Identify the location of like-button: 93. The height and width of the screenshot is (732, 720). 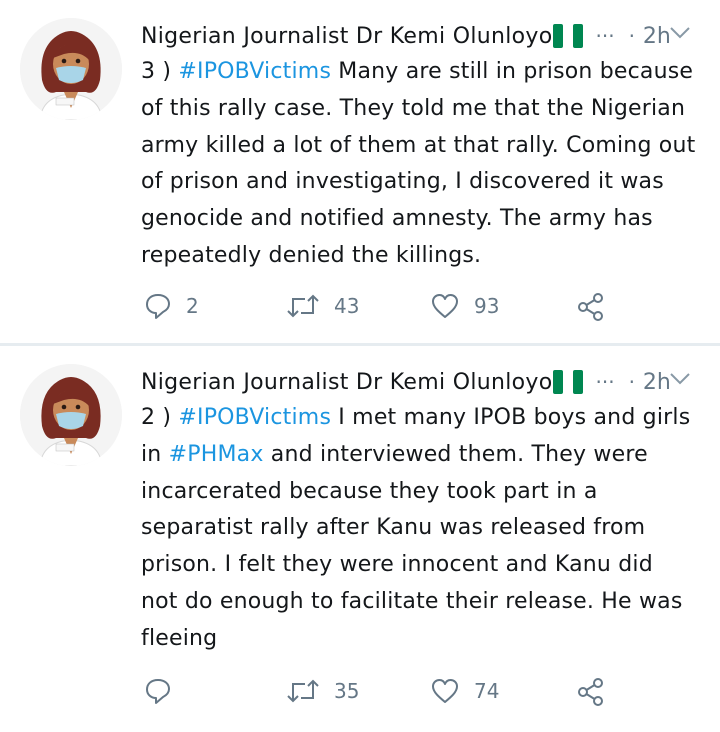
(464, 306).